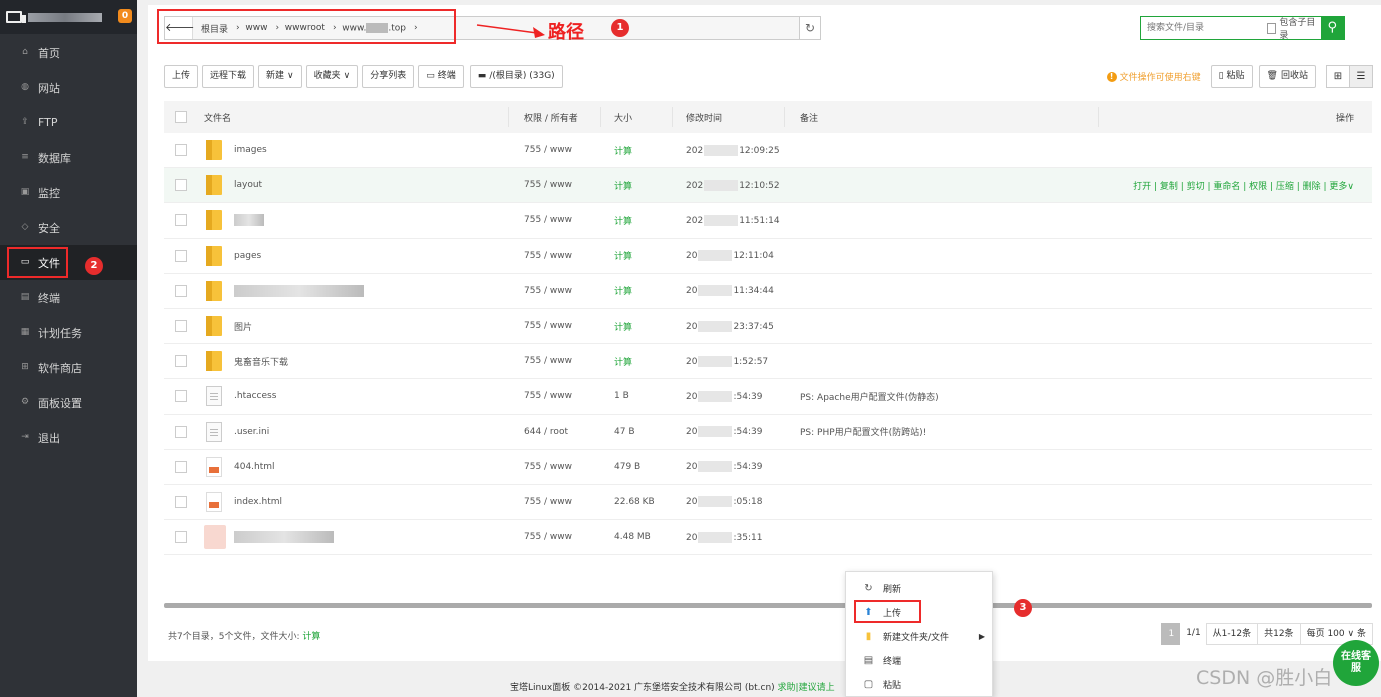 This screenshot has width=1381, height=697. What do you see at coordinates (644, 117) in the screenshot?
I see `header-size: 大小` at bounding box center [644, 117].